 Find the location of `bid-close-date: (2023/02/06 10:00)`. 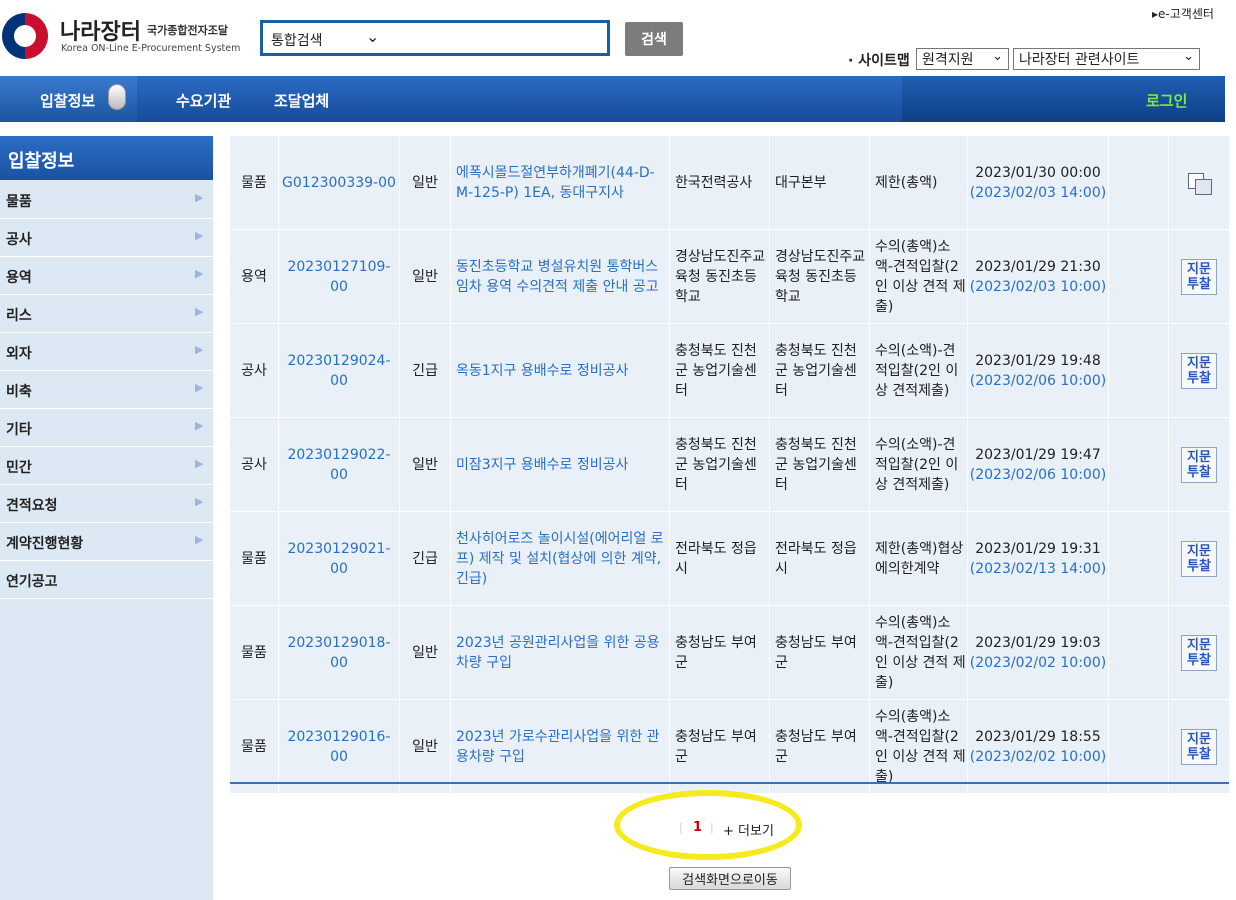

bid-close-date: (2023/02/06 10:00) is located at coordinates (1038, 380).